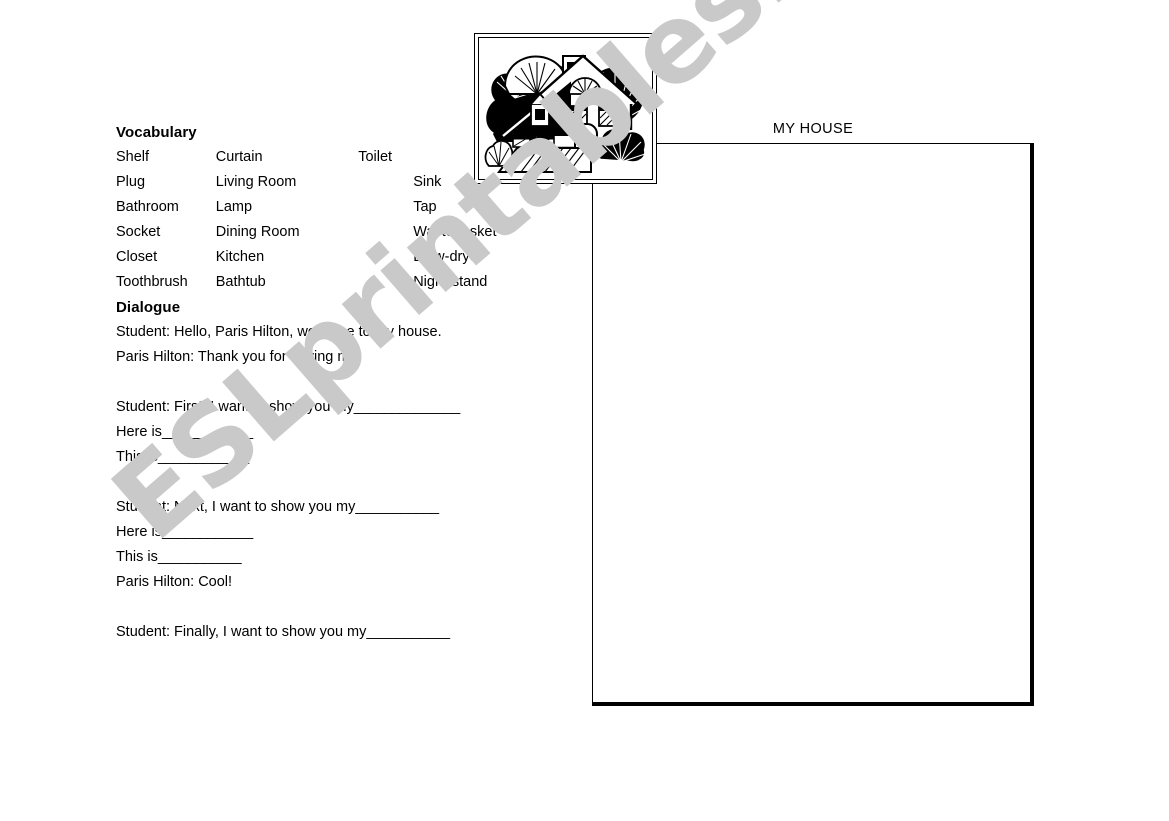 The height and width of the screenshot is (821, 1169). What do you see at coordinates (236, 507) in the screenshot?
I see `dialogue-text: Student: Next, I want to show you my` at bounding box center [236, 507].